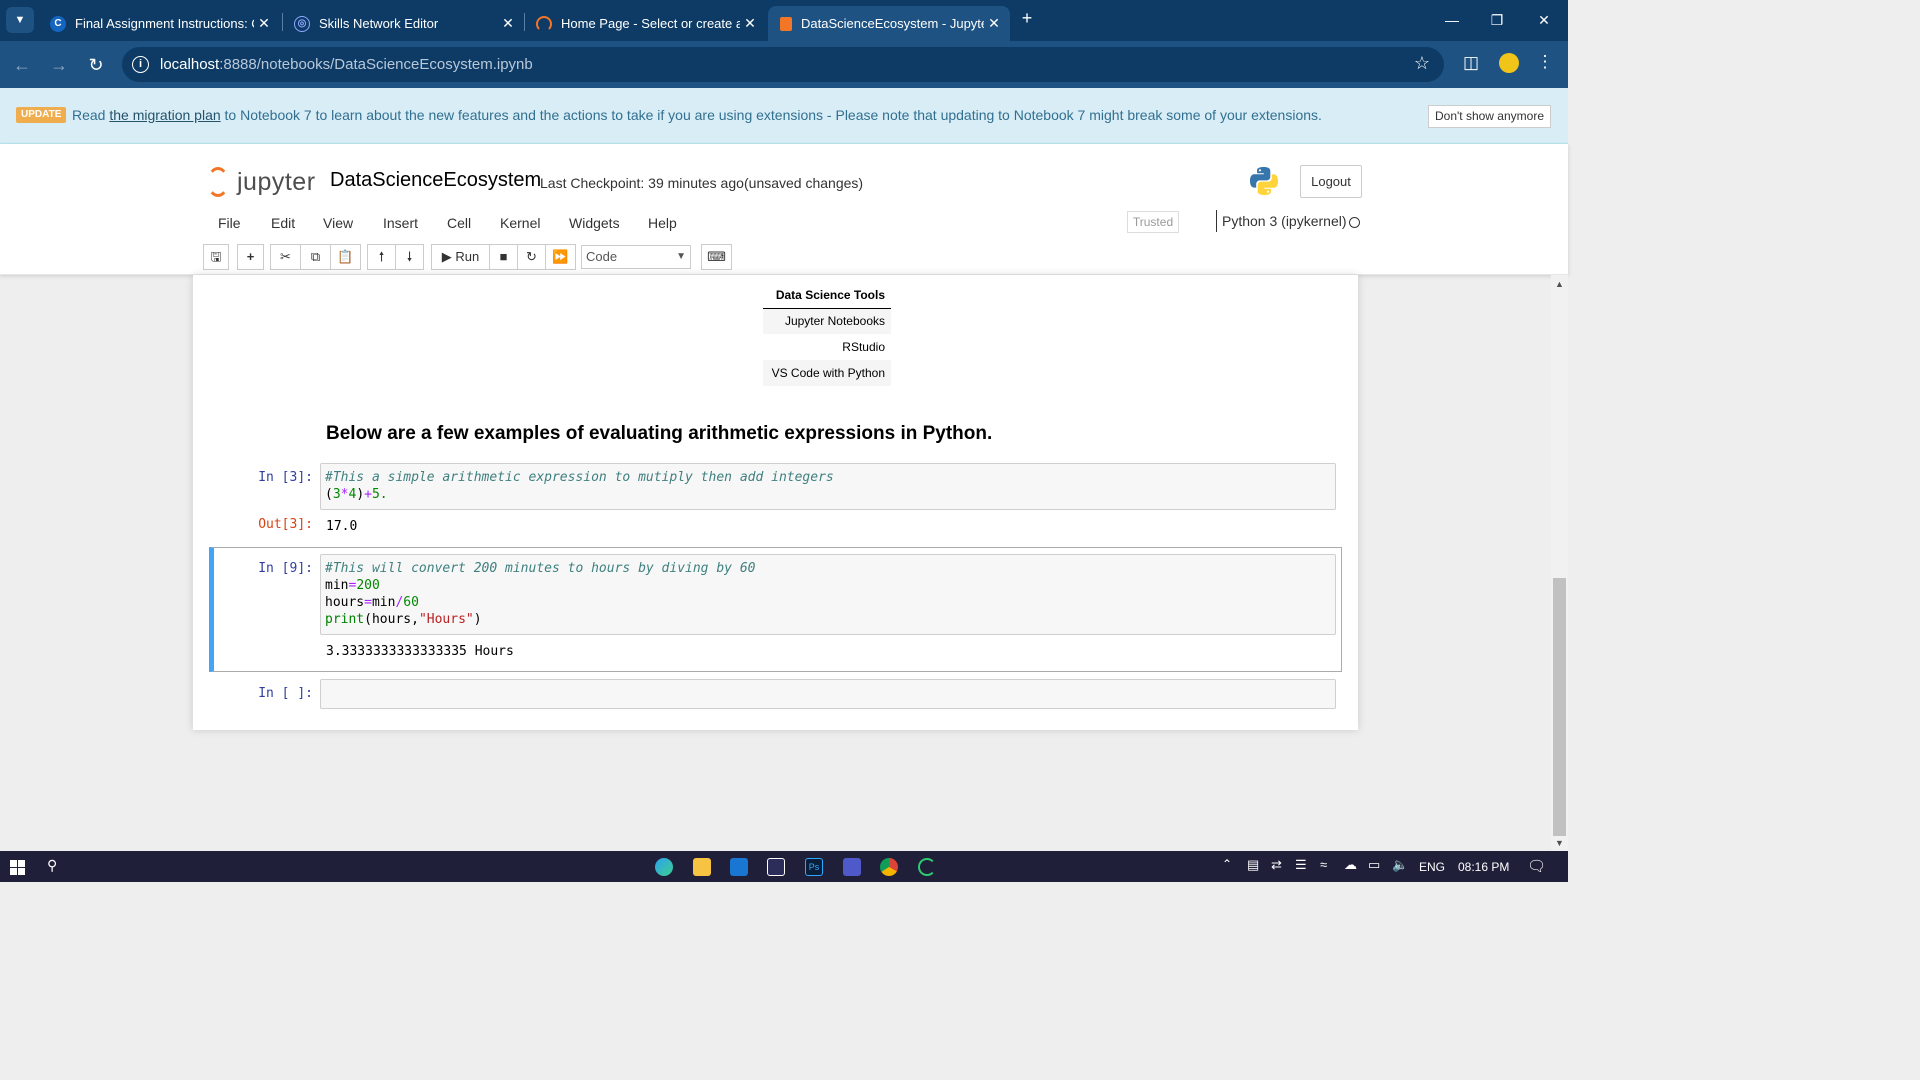  What do you see at coordinates (1276, 865) in the screenshot?
I see `tray-settings-icon: ⇄` at bounding box center [1276, 865].